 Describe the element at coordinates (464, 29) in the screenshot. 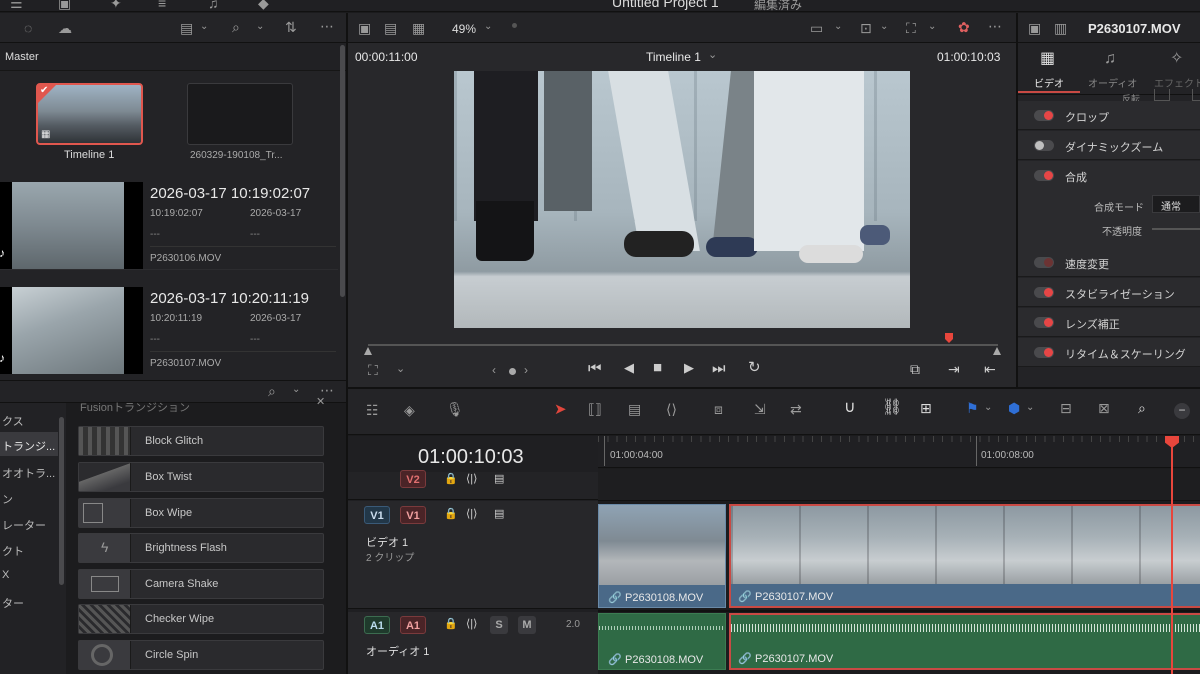

I see `zoom-level: 49%` at that location.